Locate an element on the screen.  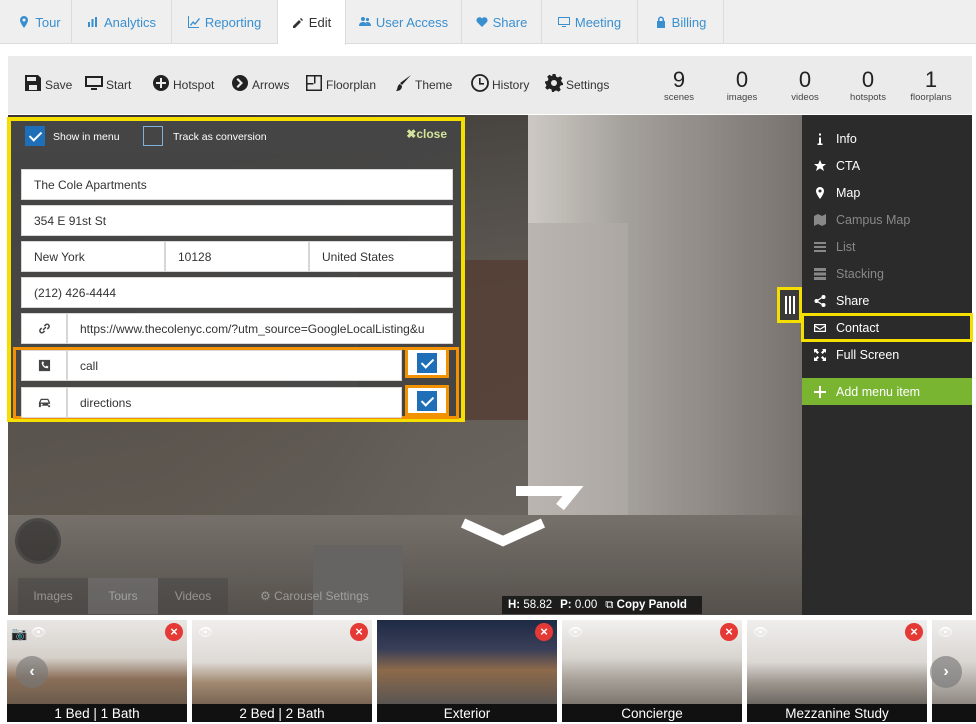
media-tab-tours: Tours is located at coordinates (123, 596).